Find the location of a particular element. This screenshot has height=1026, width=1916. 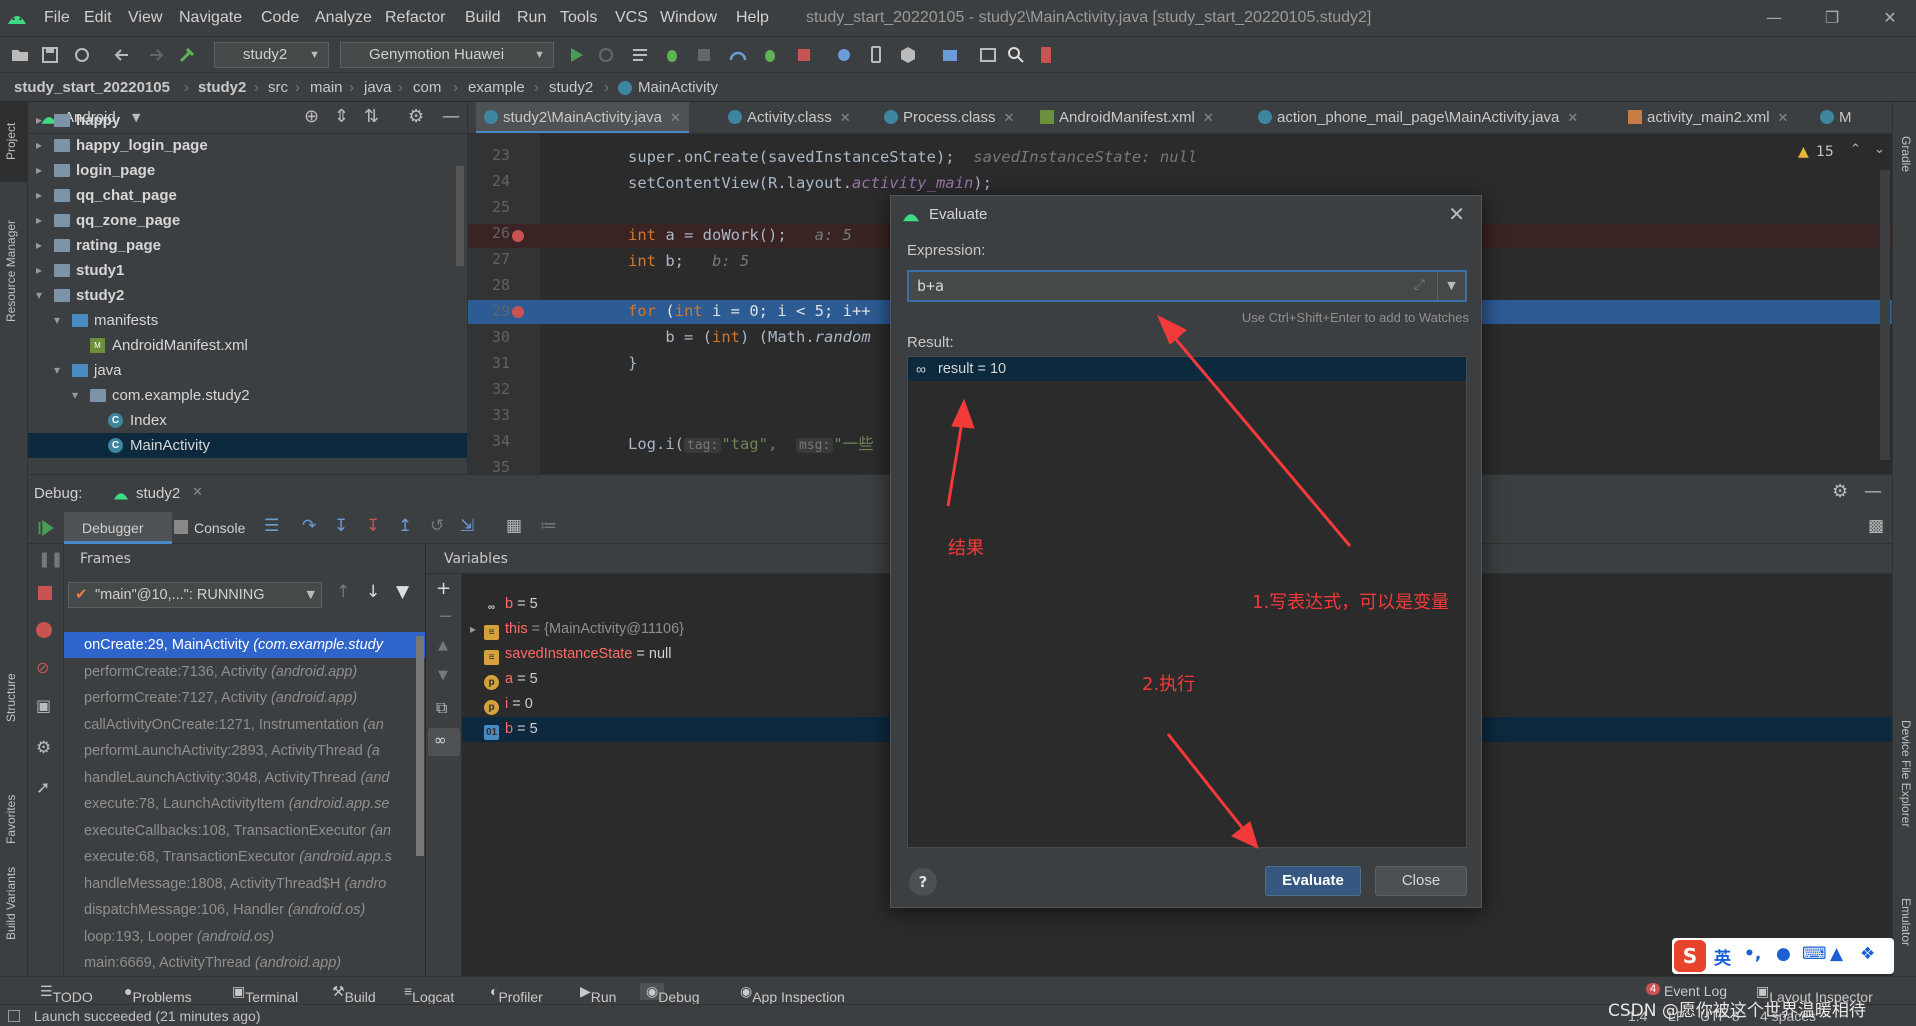

tree-item: ▸ login_page is located at coordinates (247, 170).